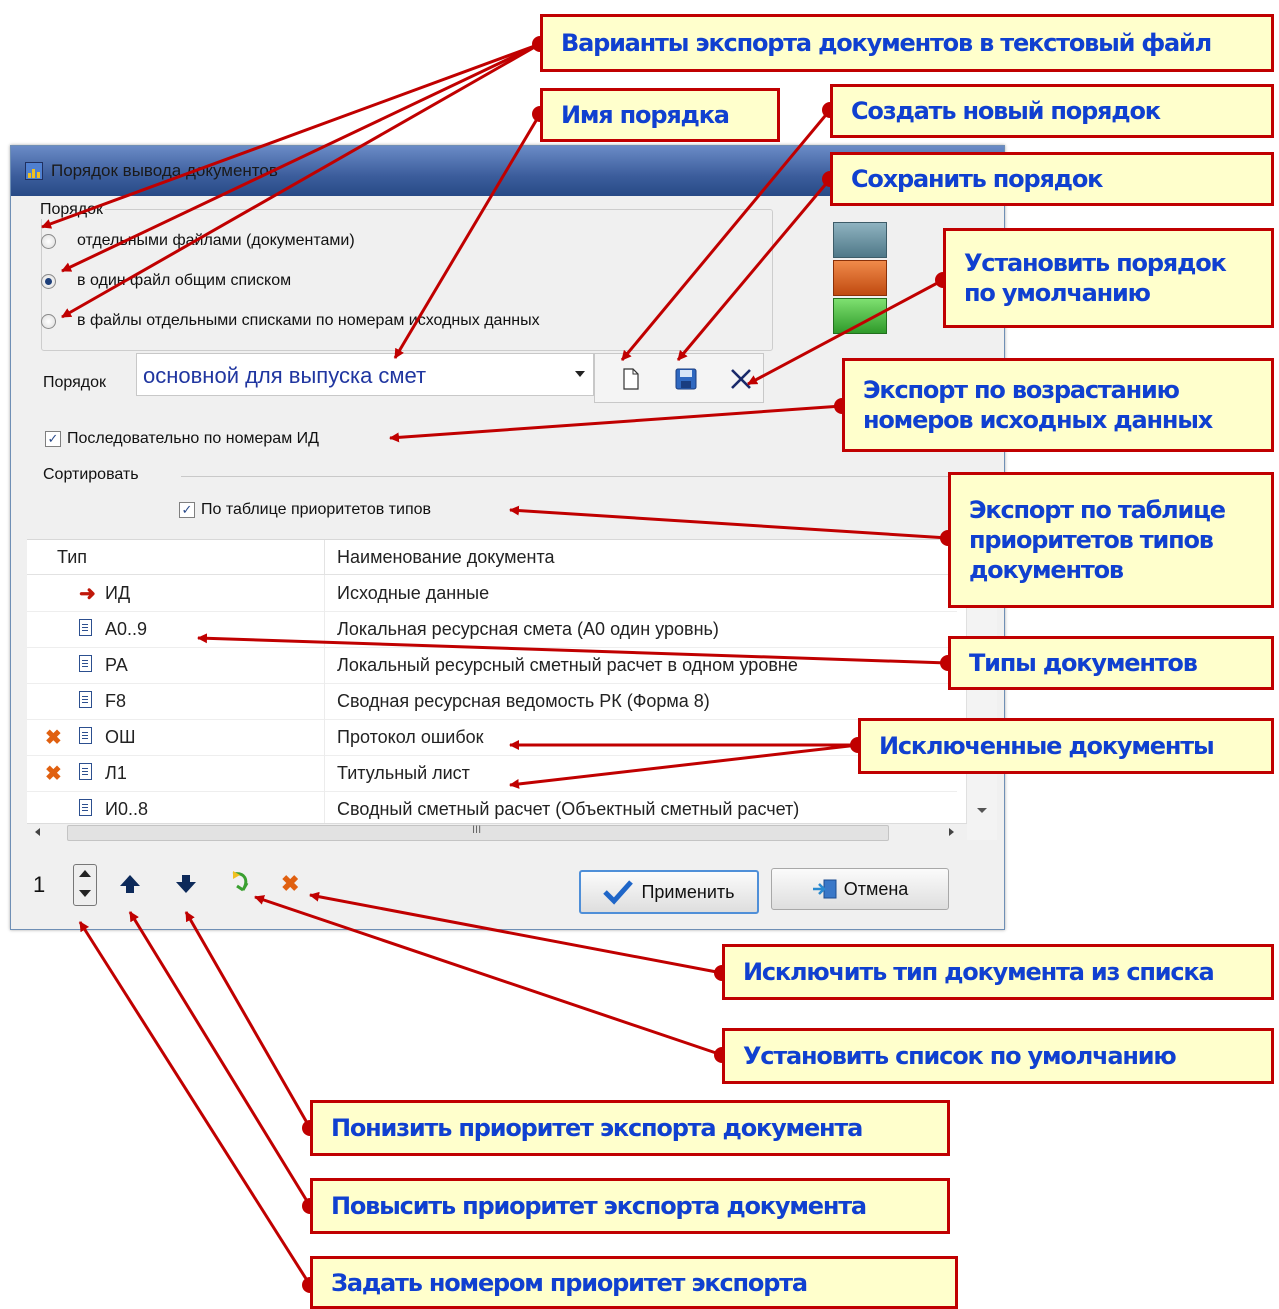 The image size is (1279, 1309). Describe the element at coordinates (1047, 746) in the screenshot. I see `callout-text: Исключенные документы` at that location.